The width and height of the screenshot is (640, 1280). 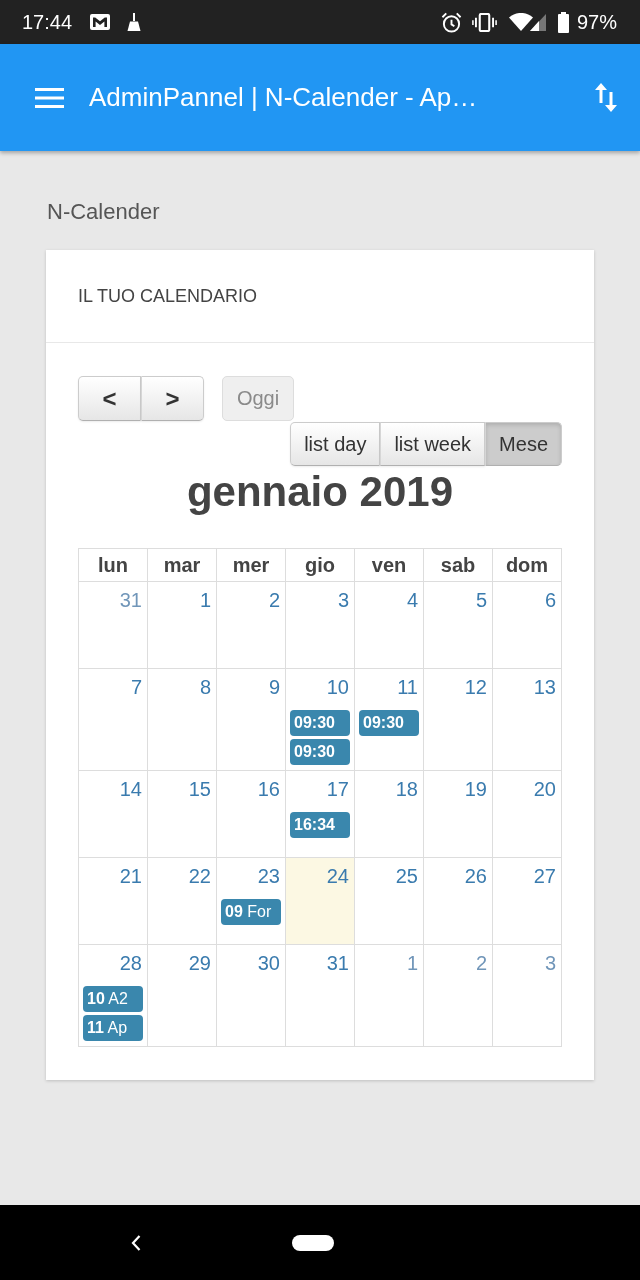 I want to click on day-number: 9, so click(x=274, y=687).